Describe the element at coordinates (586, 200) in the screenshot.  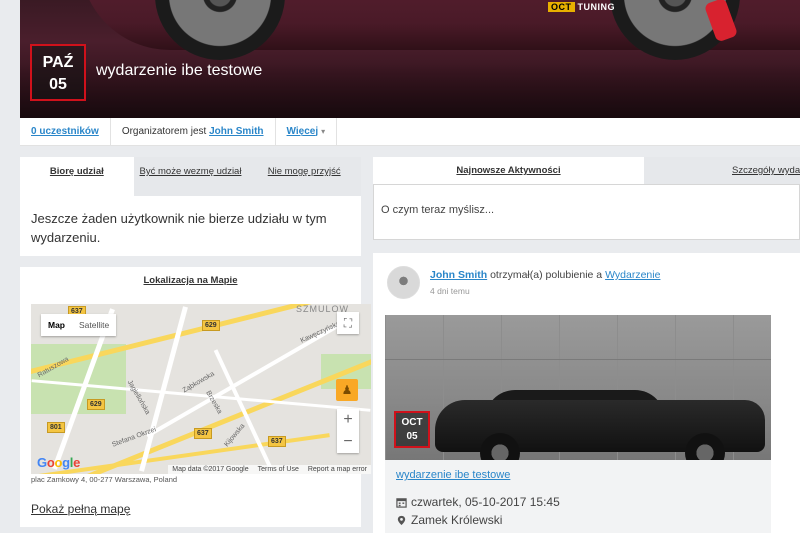
I see `status-input` at that location.